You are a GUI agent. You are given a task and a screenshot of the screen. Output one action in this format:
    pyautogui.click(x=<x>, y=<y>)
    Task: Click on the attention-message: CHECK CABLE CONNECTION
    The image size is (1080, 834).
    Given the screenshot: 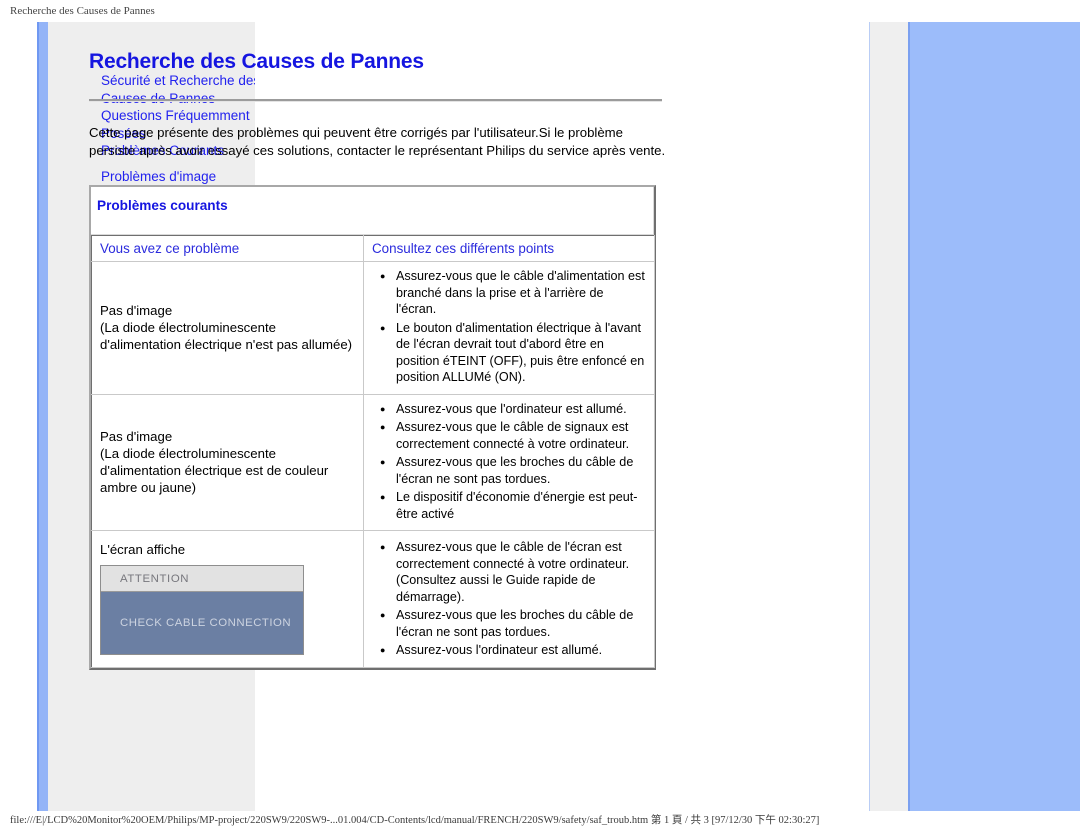 What is the action you would take?
    pyautogui.click(x=206, y=623)
    